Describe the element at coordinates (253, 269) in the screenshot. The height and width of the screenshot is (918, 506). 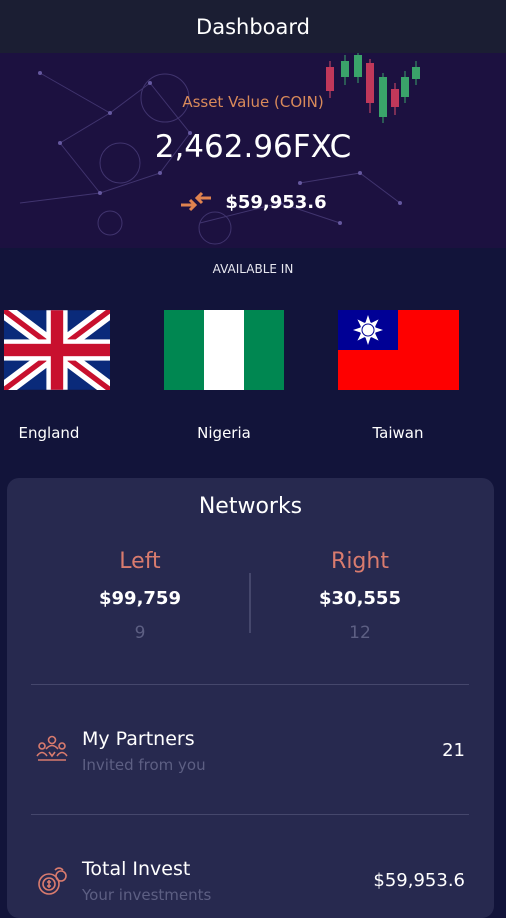
I see `available-in-heading: AVAILABLE IN` at that location.